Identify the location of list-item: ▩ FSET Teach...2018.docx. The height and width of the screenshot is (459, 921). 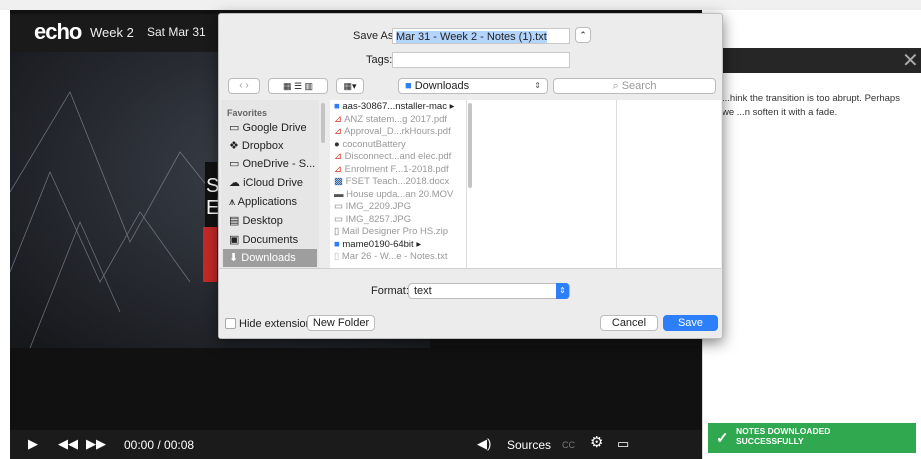
(400, 182).